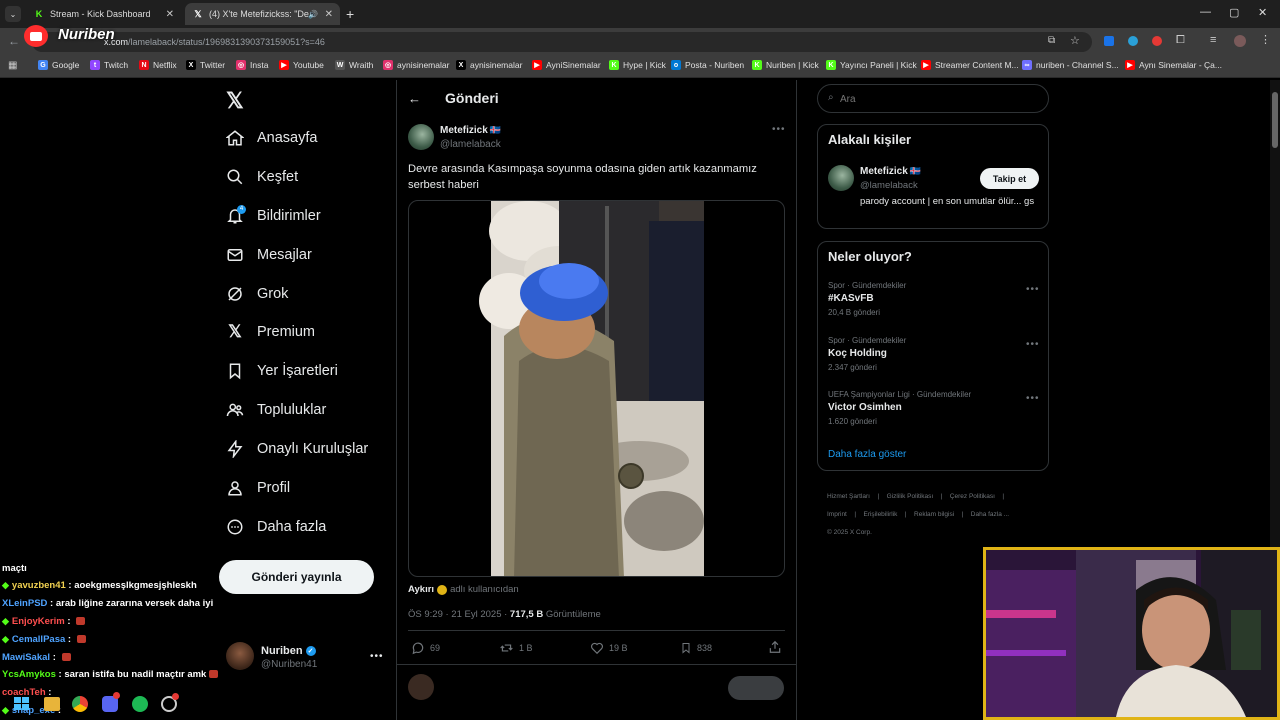 The height and width of the screenshot is (720, 1280). I want to click on bookmark-button: 838, so click(696, 648).